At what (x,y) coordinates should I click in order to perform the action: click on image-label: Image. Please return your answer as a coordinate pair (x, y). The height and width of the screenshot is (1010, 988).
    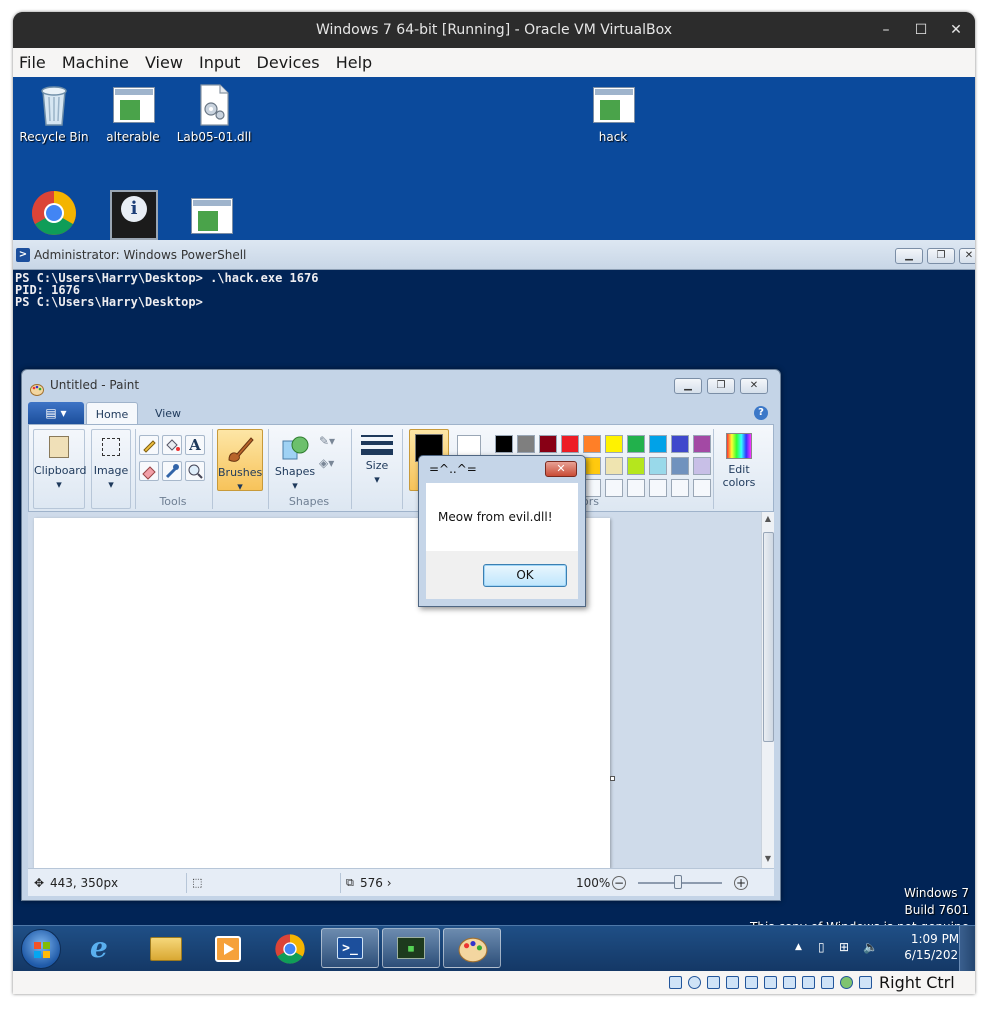
    Looking at the image, I should click on (111, 470).